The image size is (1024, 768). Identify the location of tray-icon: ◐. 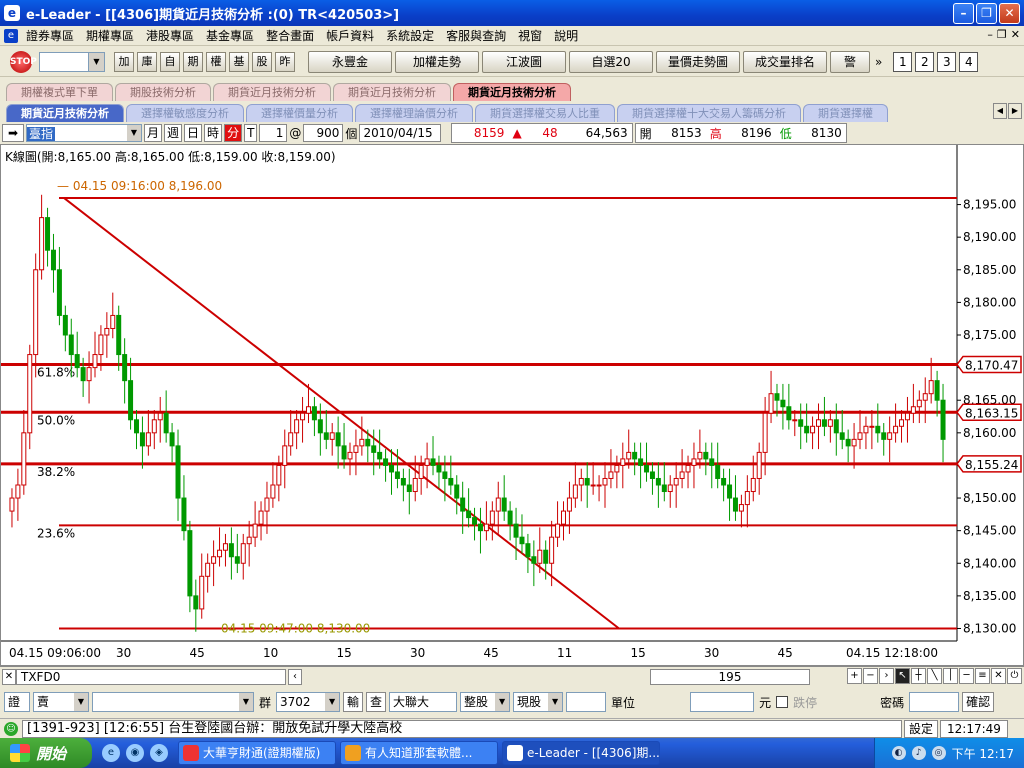
(898, 753).